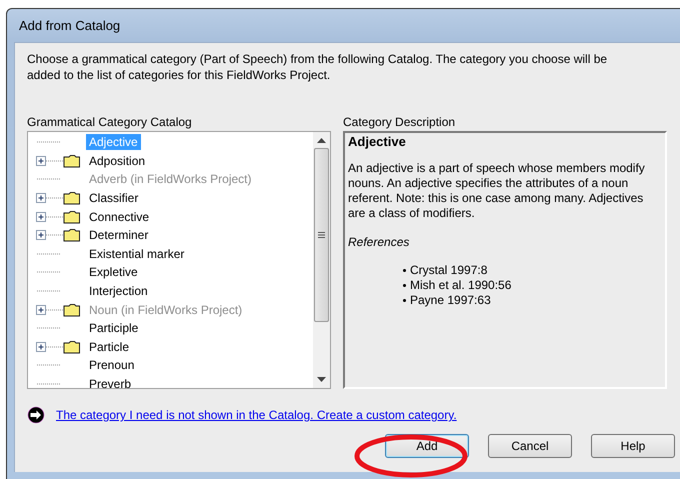 The image size is (680, 479). I want to click on scroll-thumb, so click(321, 235).